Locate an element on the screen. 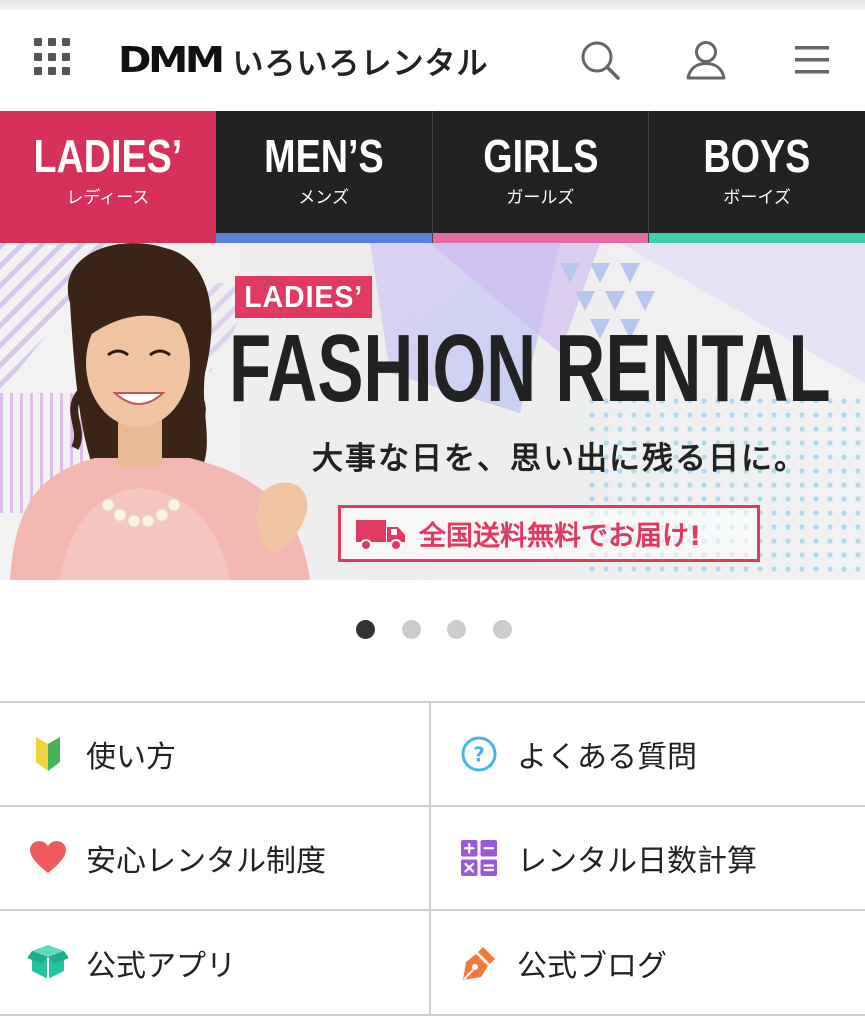  beginner-leaf-icon is located at coordinates (48, 754).